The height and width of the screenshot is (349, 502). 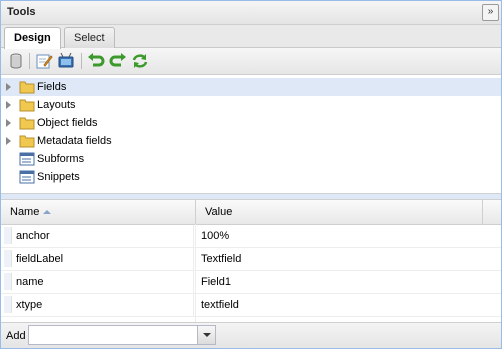 What do you see at coordinates (251, 159) in the screenshot?
I see `tree-item-subforms: Subforms` at bounding box center [251, 159].